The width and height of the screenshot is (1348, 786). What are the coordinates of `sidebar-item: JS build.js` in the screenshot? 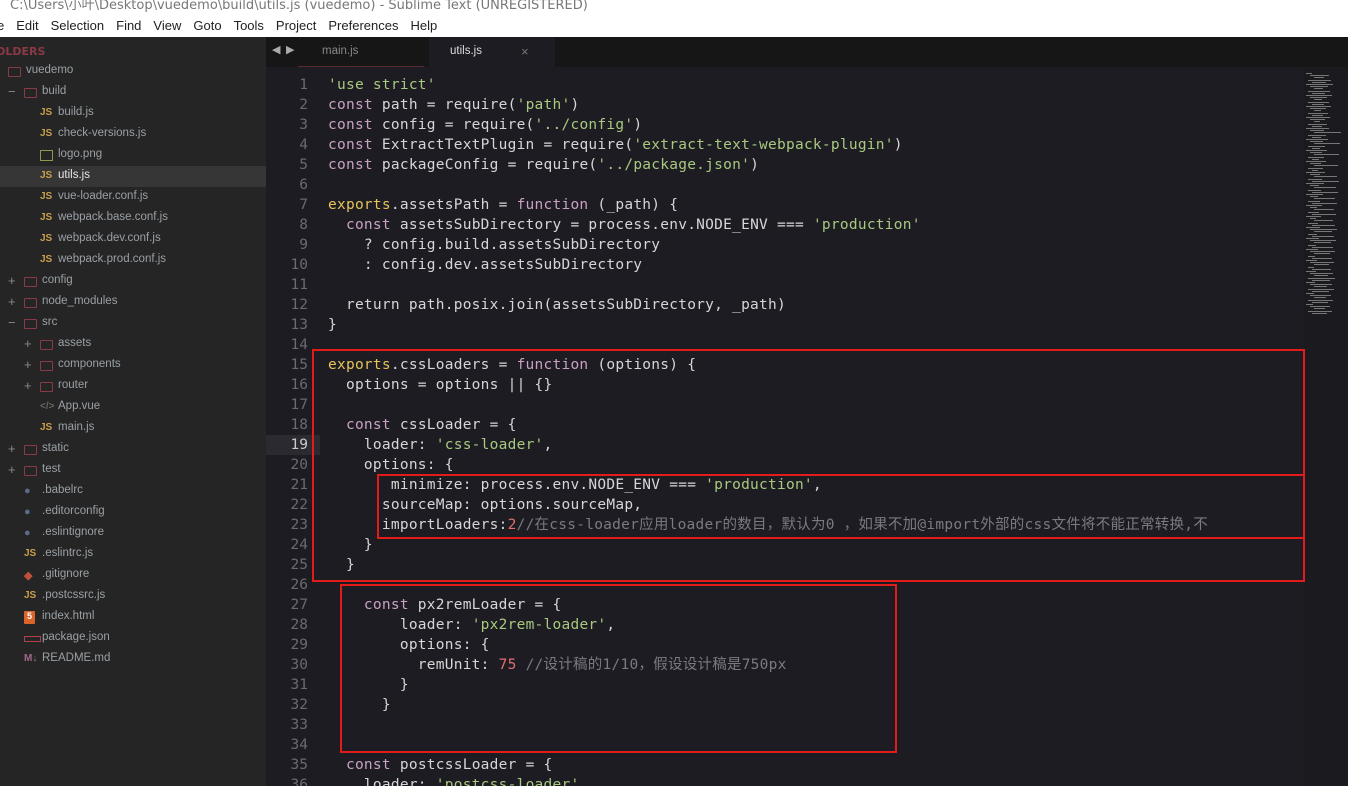 It's located at (133, 113).